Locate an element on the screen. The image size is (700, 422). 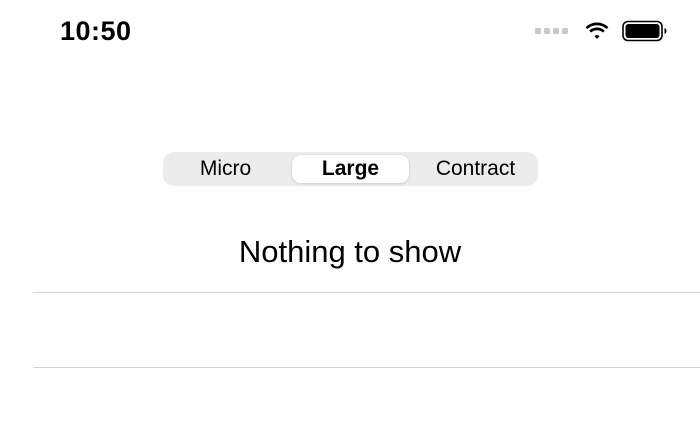
cellular-signal-icon is located at coordinates (551, 31).